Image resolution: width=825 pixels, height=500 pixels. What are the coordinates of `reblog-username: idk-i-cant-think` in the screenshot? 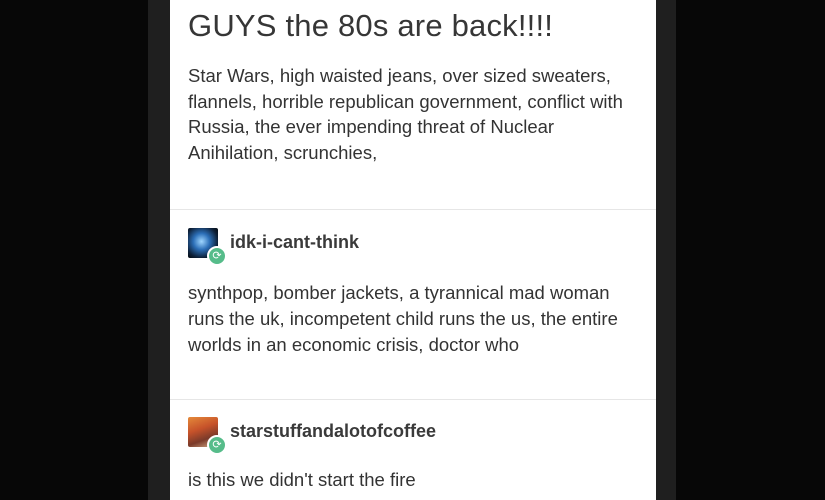 It's located at (294, 242).